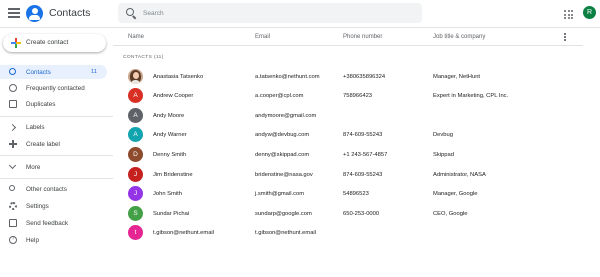 This screenshot has width=600, height=277. I want to click on contact-email: andyw@devbug.com, so click(282, 135).